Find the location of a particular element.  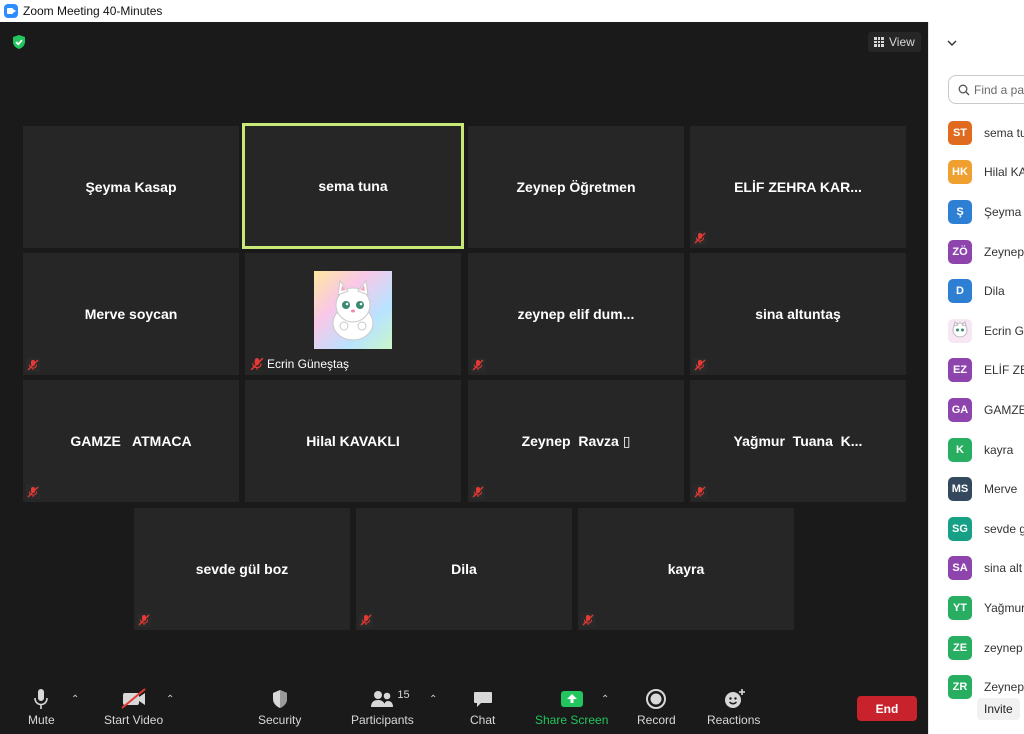

video-tile: sevde gül boz is located at coordinates (242, 569).